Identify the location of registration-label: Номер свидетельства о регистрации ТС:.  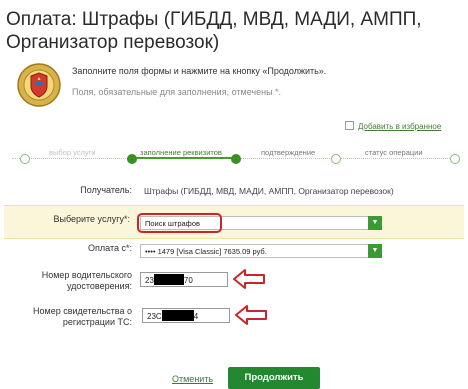
(72, 317).